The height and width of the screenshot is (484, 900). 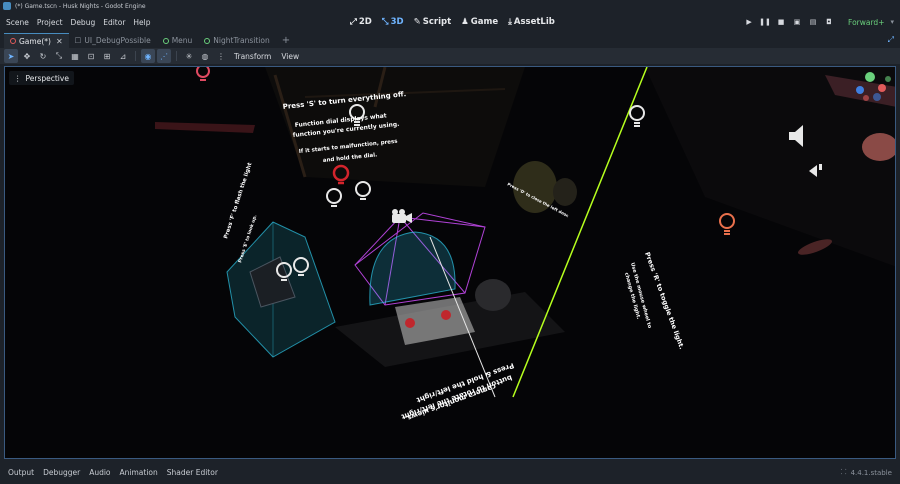 What do you see at coordinates (43, 56) in the screenshot?
I see `rotate-tool-icon: ↻` at bounding box center [43, 56].